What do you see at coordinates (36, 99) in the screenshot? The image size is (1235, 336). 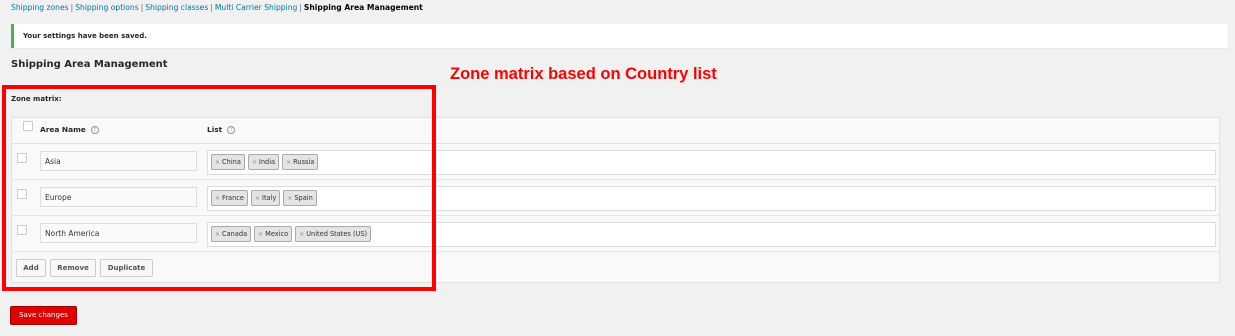 I see `zone-matrix-label: Zone matrix:` at bounding box center [36, 99].